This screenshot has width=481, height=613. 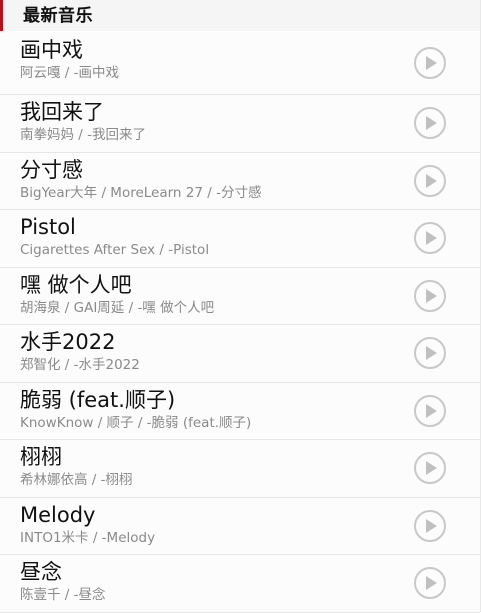 I want to click on song-meta: 郑智化 / -水手2022, so click(x=80, y=365).